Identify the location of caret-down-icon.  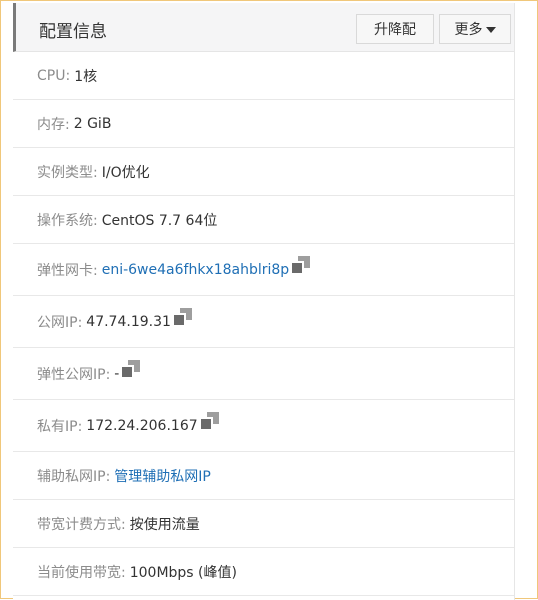
(490, 30).